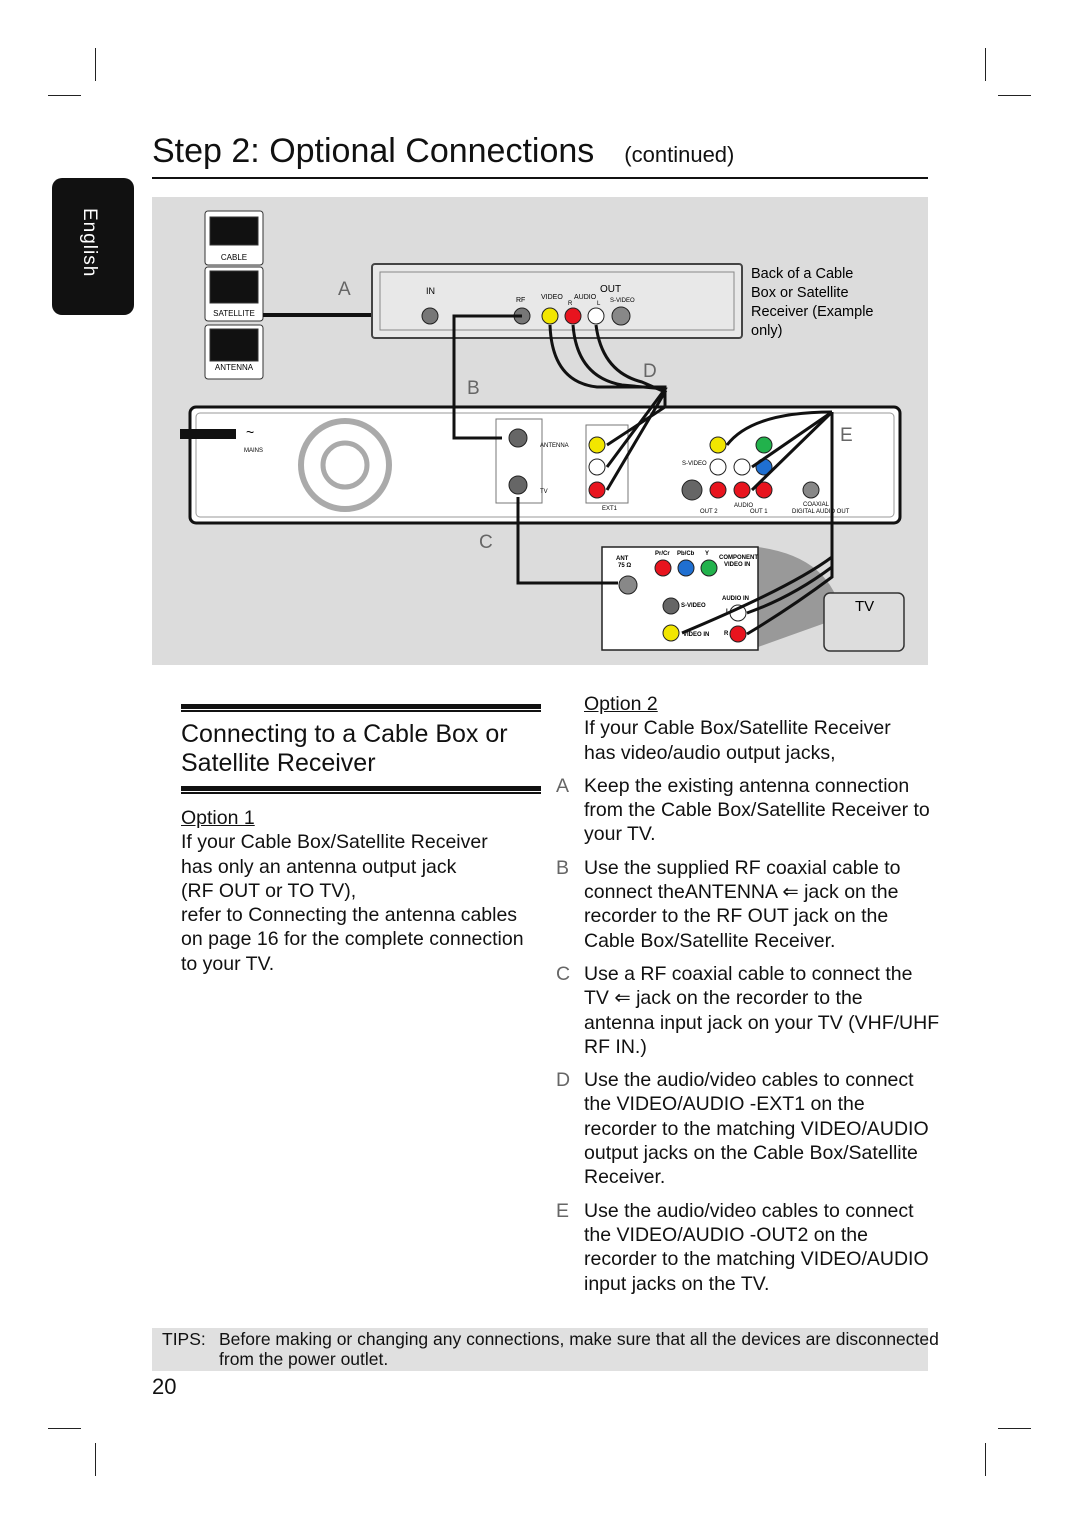  Describe the element at coordinates (473, 388) in the screenshot. I see `marker-b: B` at that location.